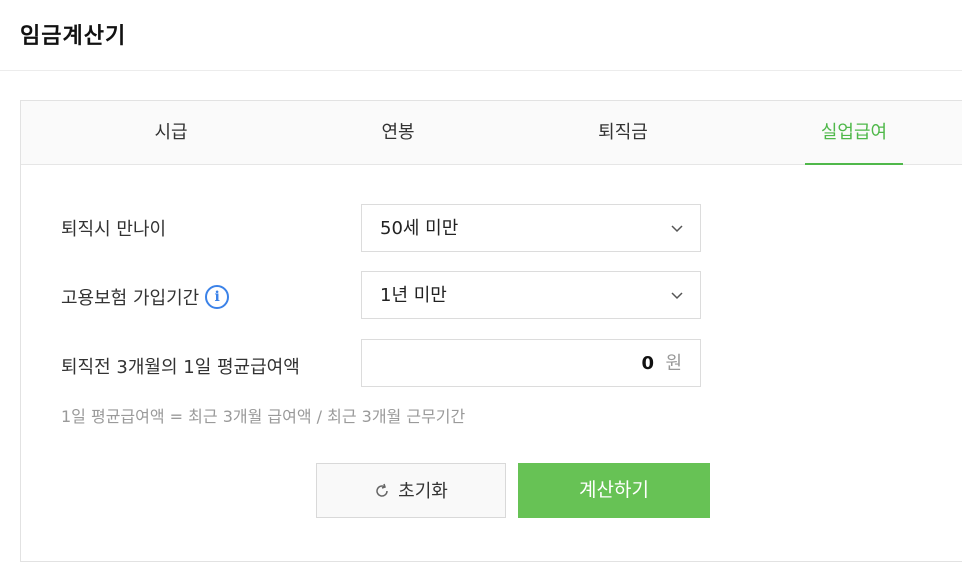  What do you see at coordinates (217, 297) in the screenshot?
I see `info-icon: i` at bounding box center [217, 297].